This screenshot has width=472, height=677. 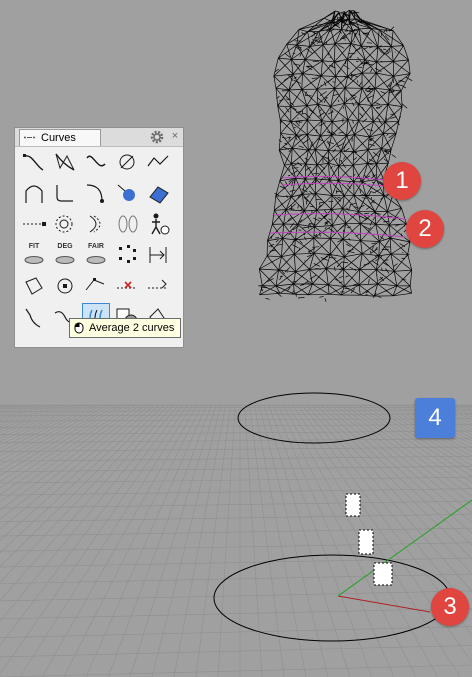 I want to click on change-degree-icon: DEG, so click(x=65, y=255).